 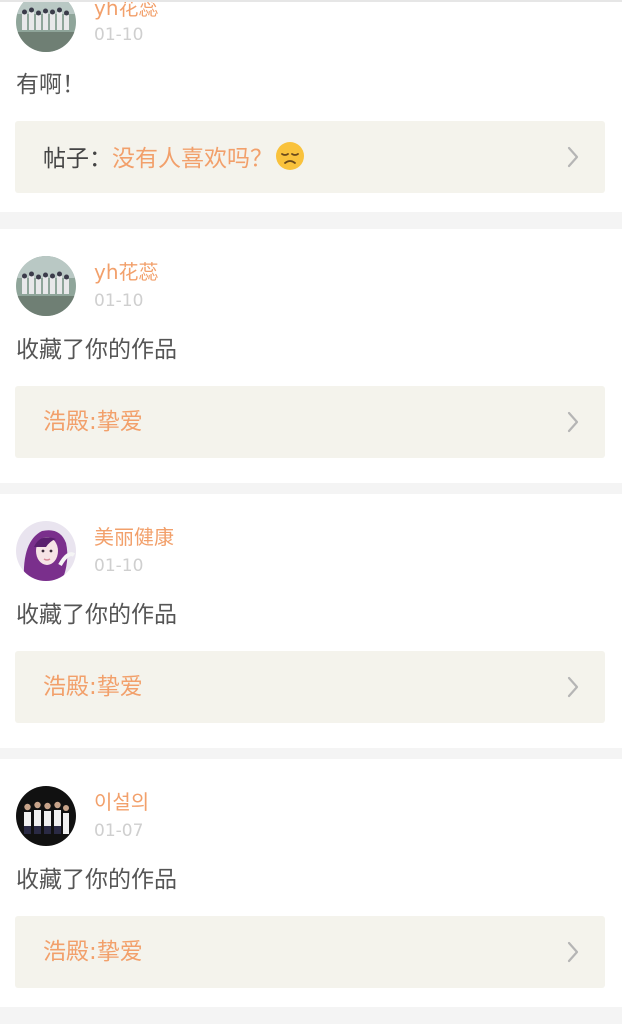 I want to click on post-link: 帖子：没有人喜欢吗？, so click(x=310, y=157).